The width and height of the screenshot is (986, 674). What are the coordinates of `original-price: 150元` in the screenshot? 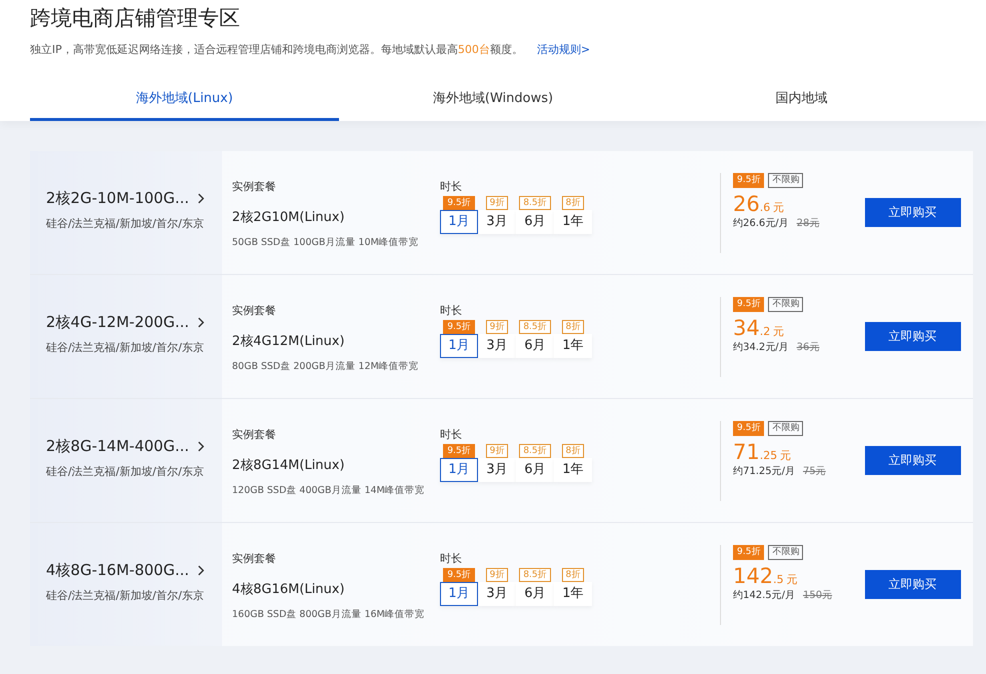 It's located at (817, 595).